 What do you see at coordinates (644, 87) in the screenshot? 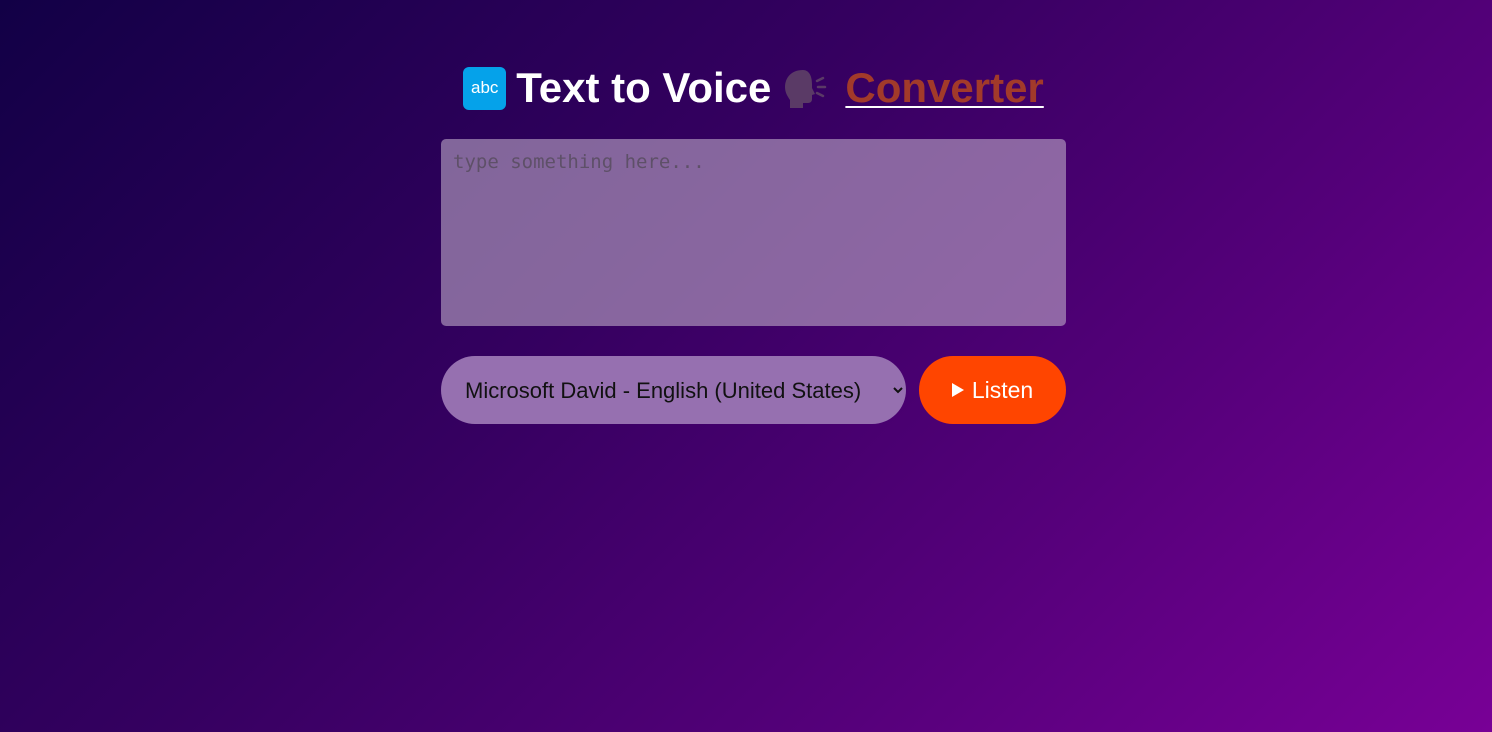
I see `title-text: Text to Voice` at bounding box center [644, 87].